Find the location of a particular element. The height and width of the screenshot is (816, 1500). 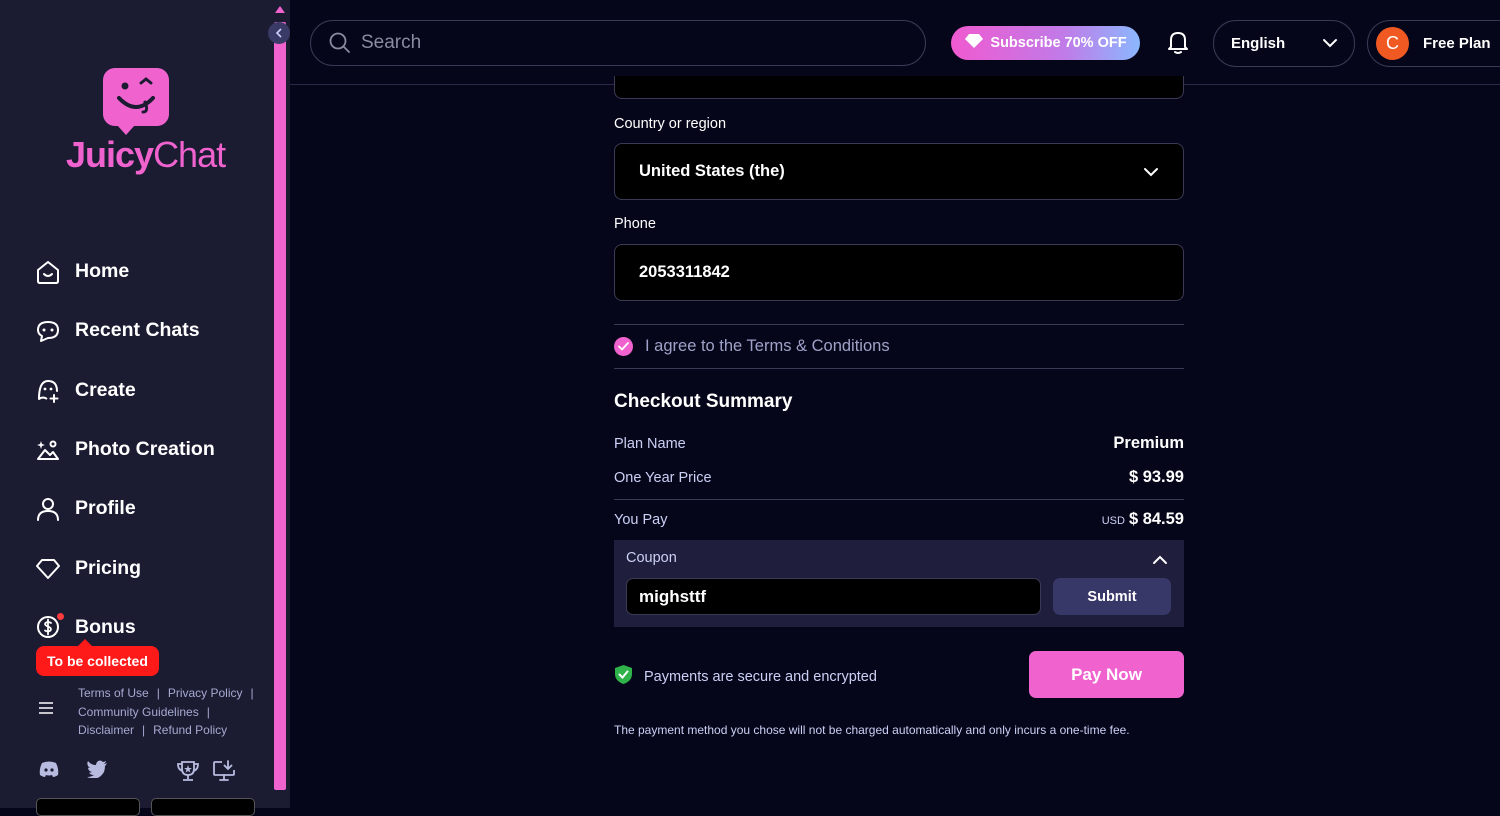

bonus-badge: To be collected is located at coordinates (97, 657).